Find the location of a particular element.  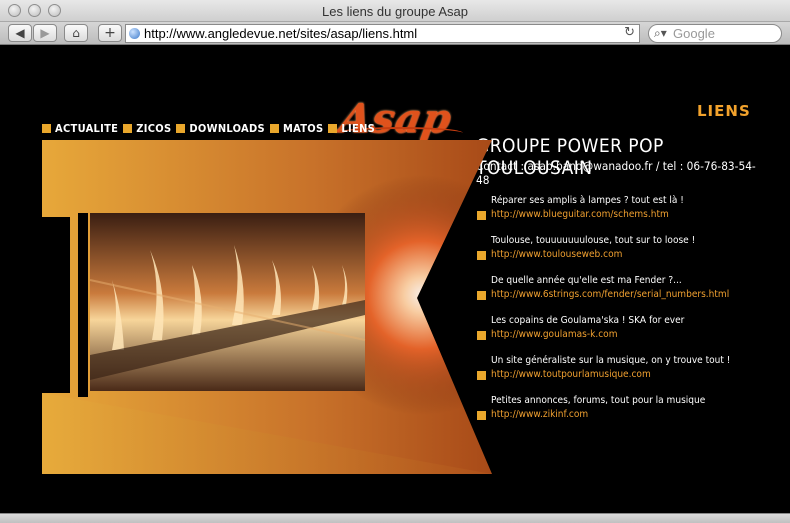

home-button: ⌂ is located at coordinates (76, 33).